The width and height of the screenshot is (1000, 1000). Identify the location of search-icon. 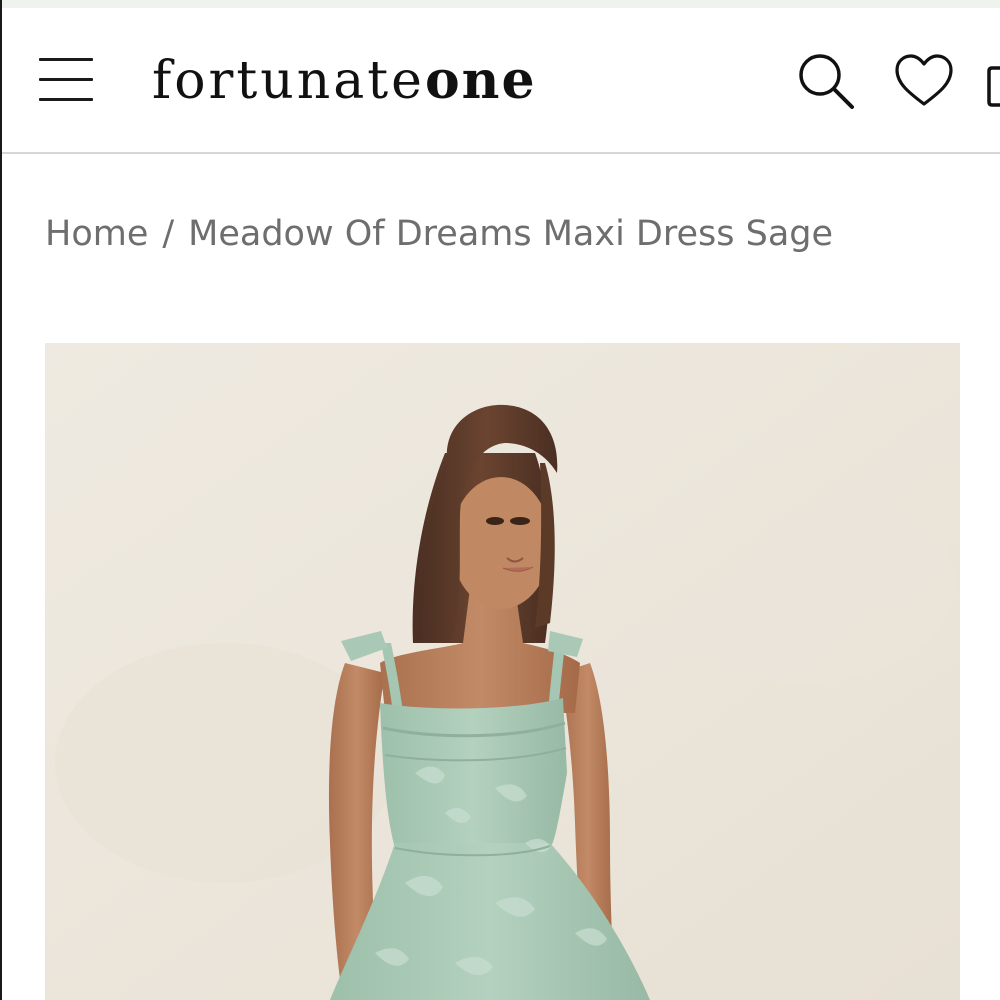
(826, 81).